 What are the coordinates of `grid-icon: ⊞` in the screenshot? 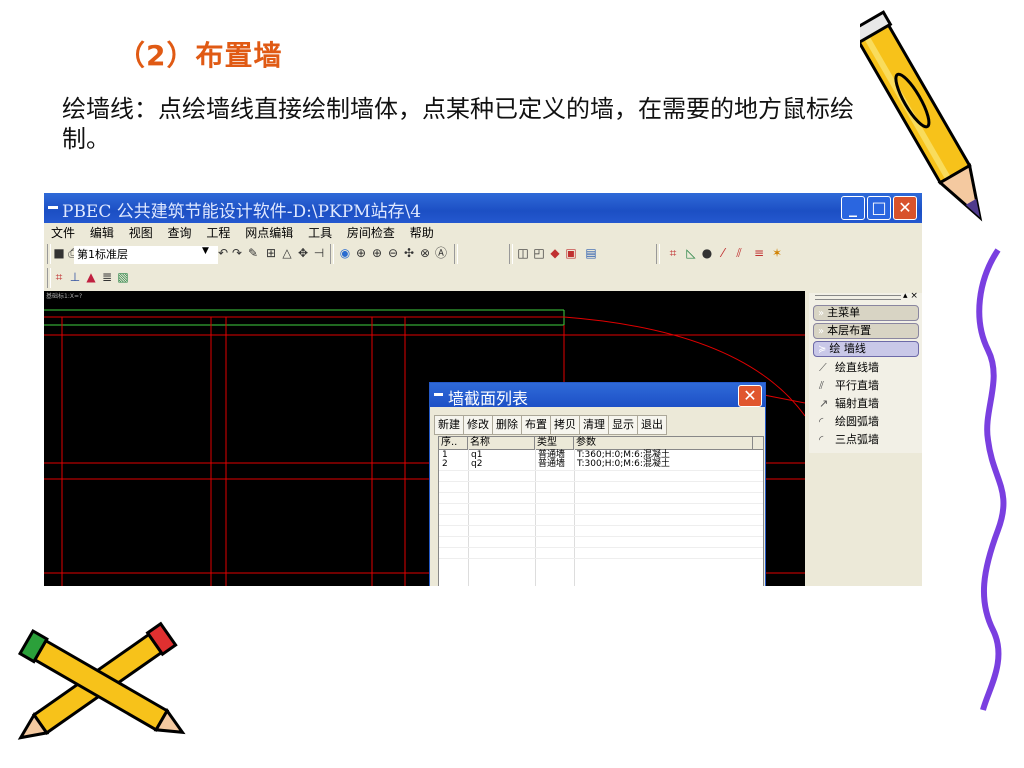 It's located at (271, 253).